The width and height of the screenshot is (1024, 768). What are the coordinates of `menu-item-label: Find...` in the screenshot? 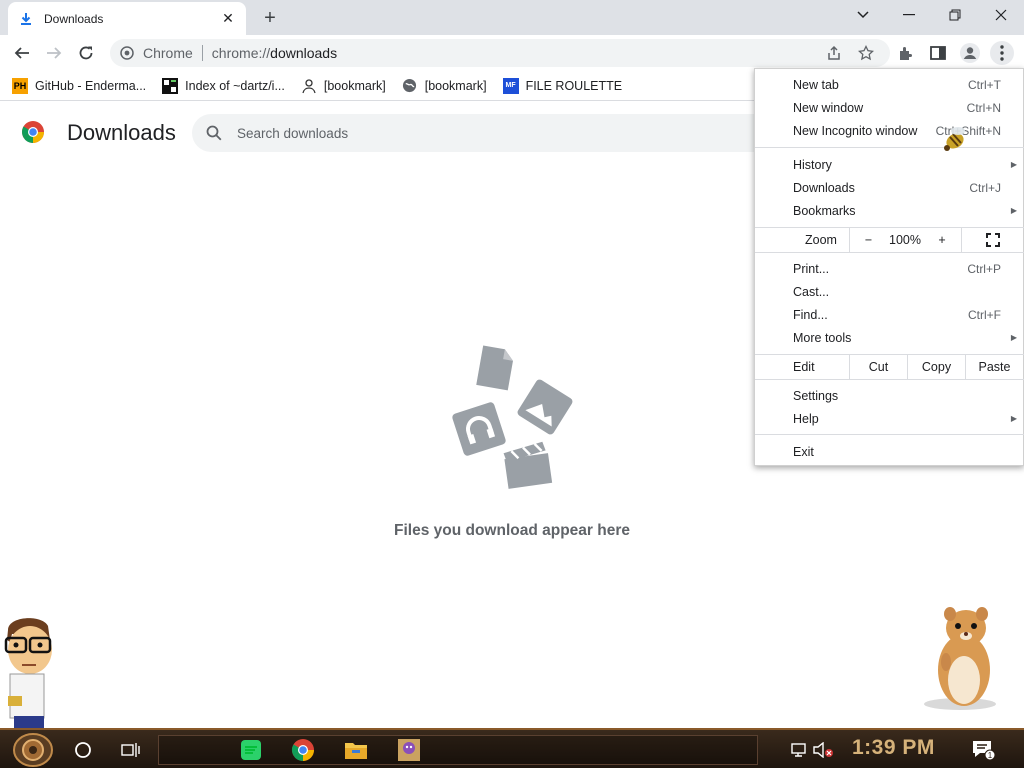 It's located at (810, 314).